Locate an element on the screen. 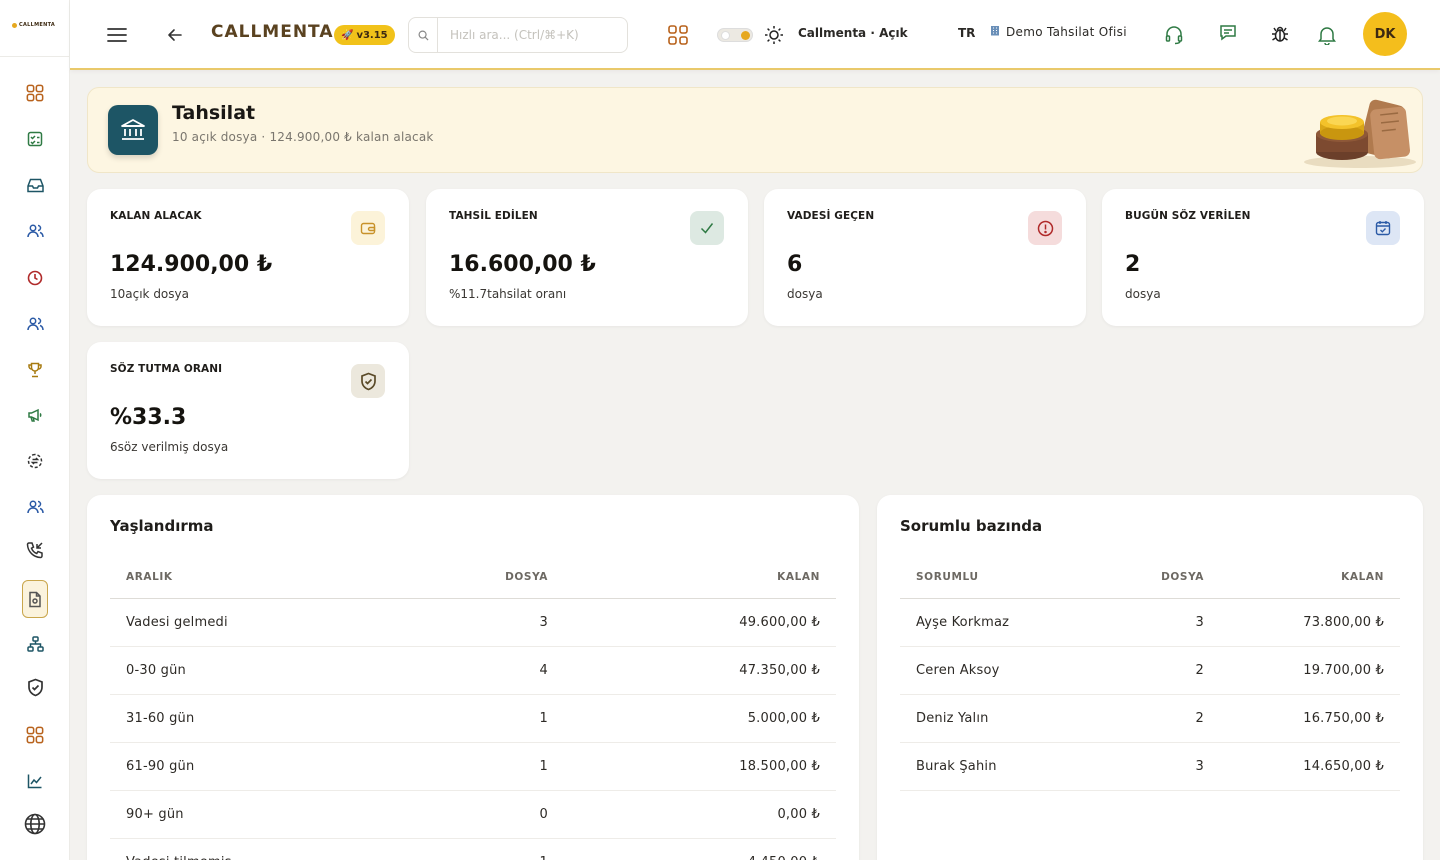  kpi-label: SÖZ TUTMA ORANI is located at coordinates (166, 369).